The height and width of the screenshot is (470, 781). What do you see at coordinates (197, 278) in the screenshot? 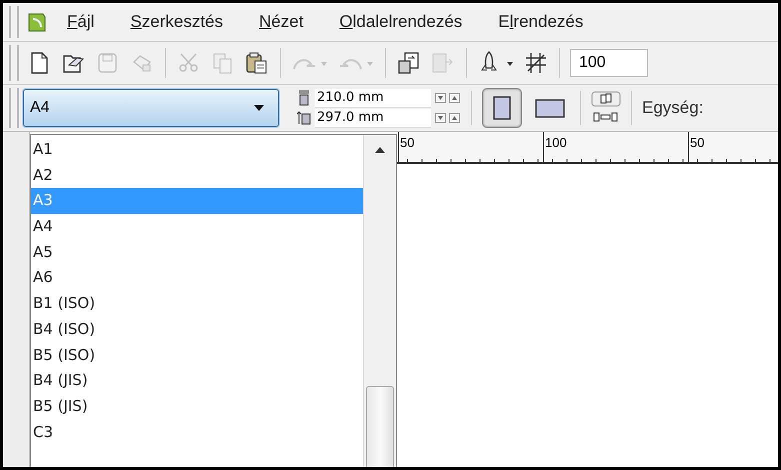
I see `page-size-option: A6` at bounding box center [197, 278].